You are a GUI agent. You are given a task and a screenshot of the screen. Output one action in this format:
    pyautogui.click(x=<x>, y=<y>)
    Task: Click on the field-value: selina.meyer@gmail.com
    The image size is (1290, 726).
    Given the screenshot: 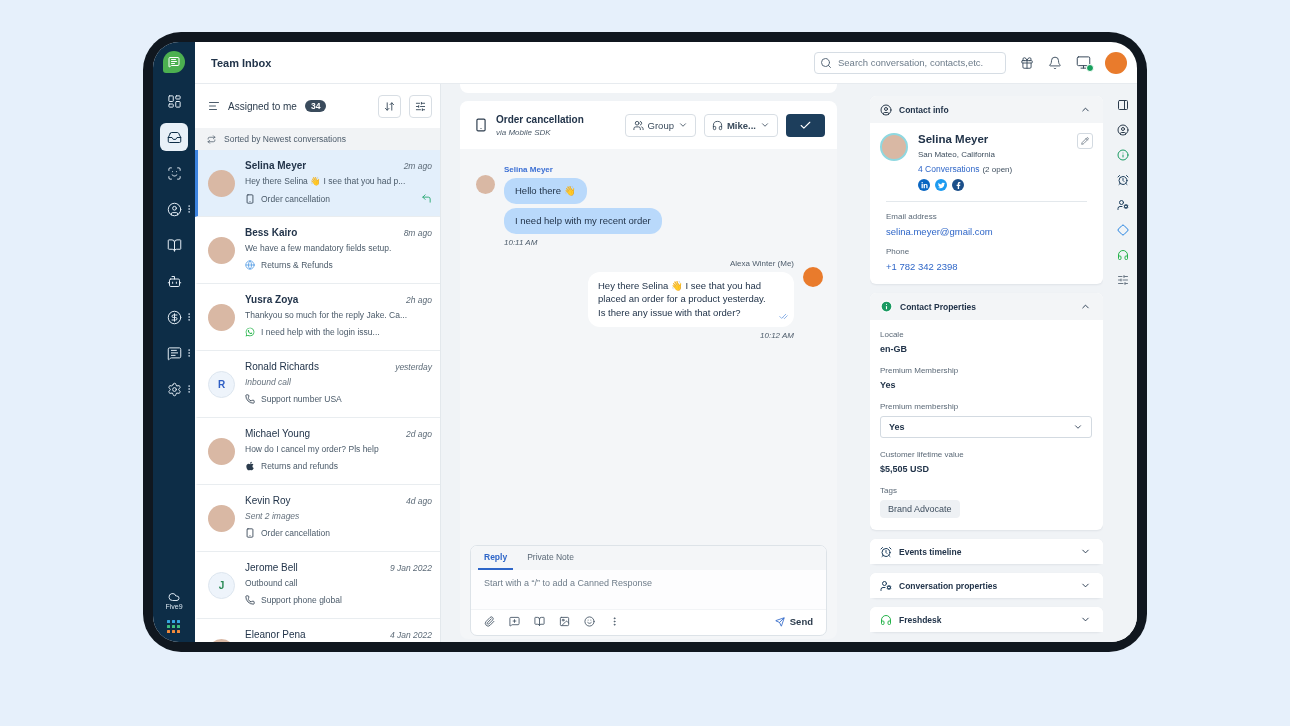 What is the action you would take?
    pyautogui.click(x=989, y=231)
    